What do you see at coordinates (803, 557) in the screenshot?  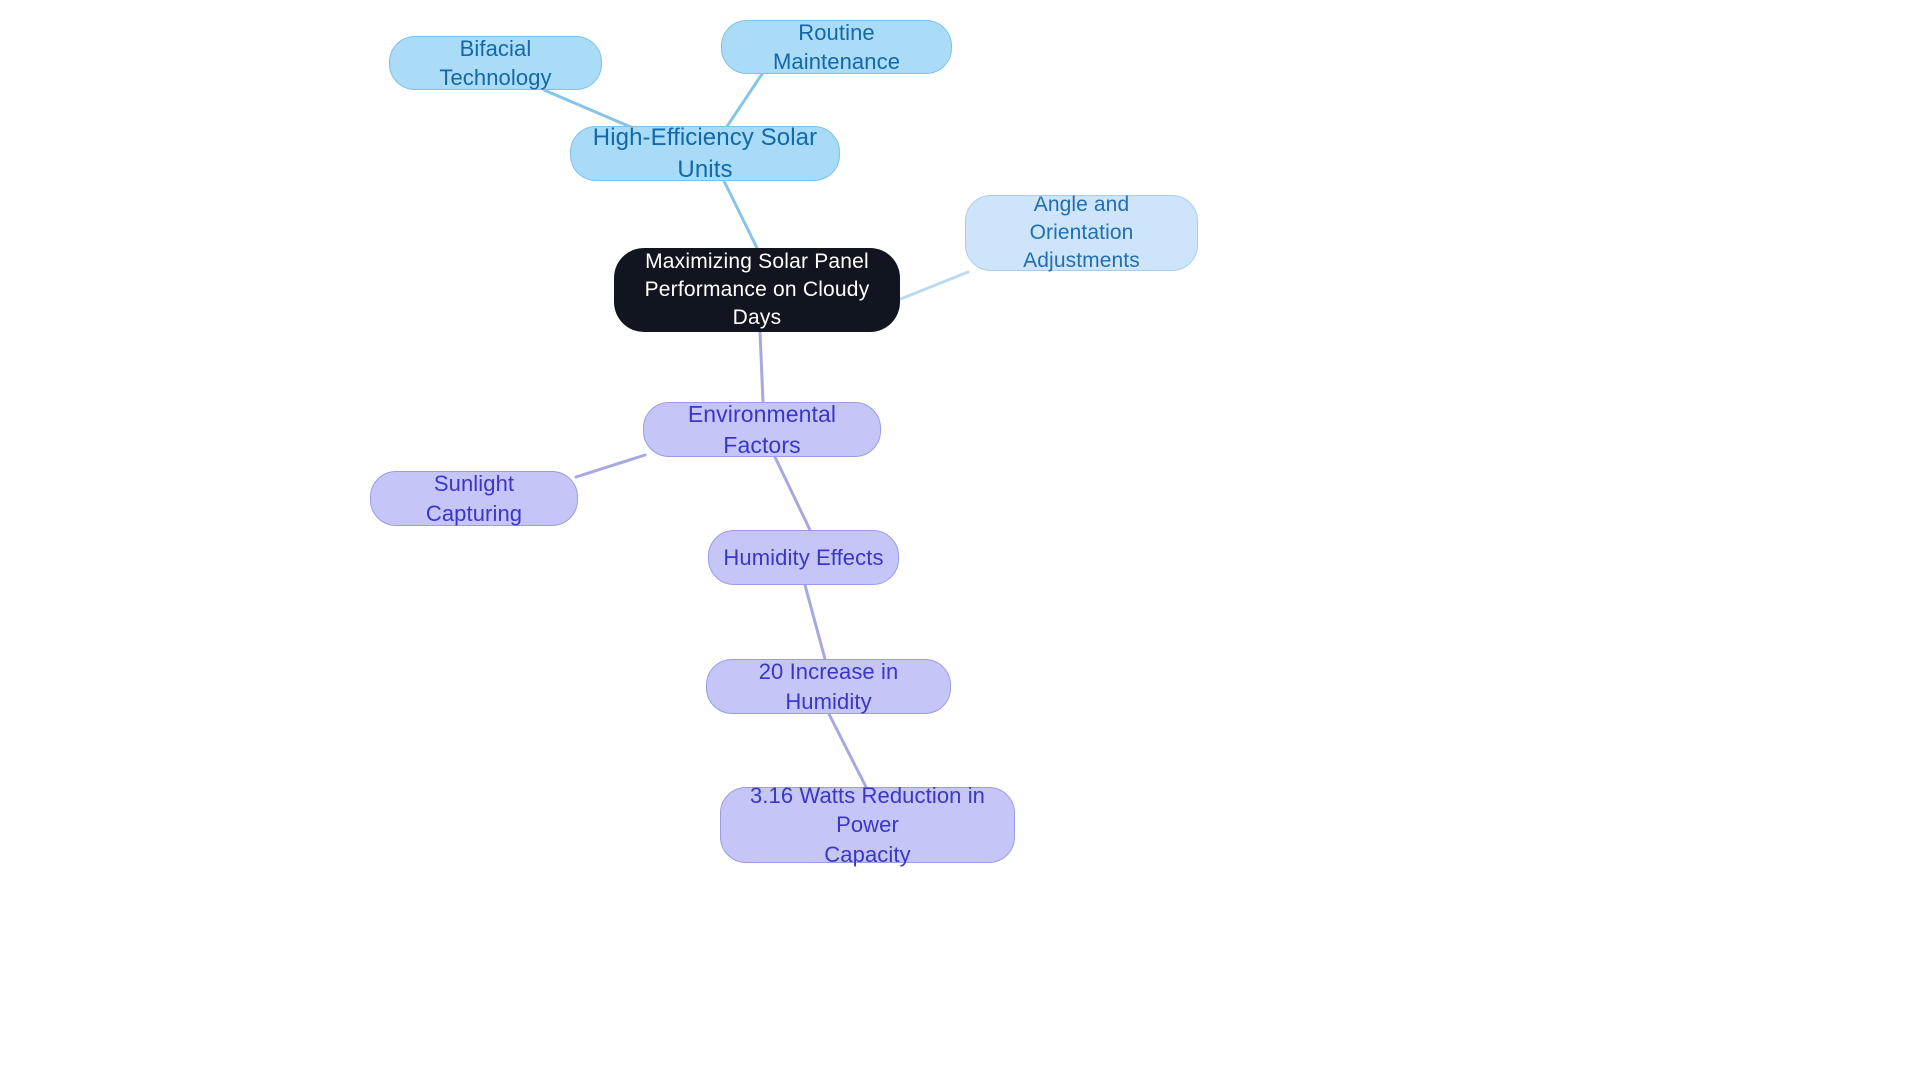 I see `node-humidity-effects: Humidity Effects` at bounding box center [803, 557].